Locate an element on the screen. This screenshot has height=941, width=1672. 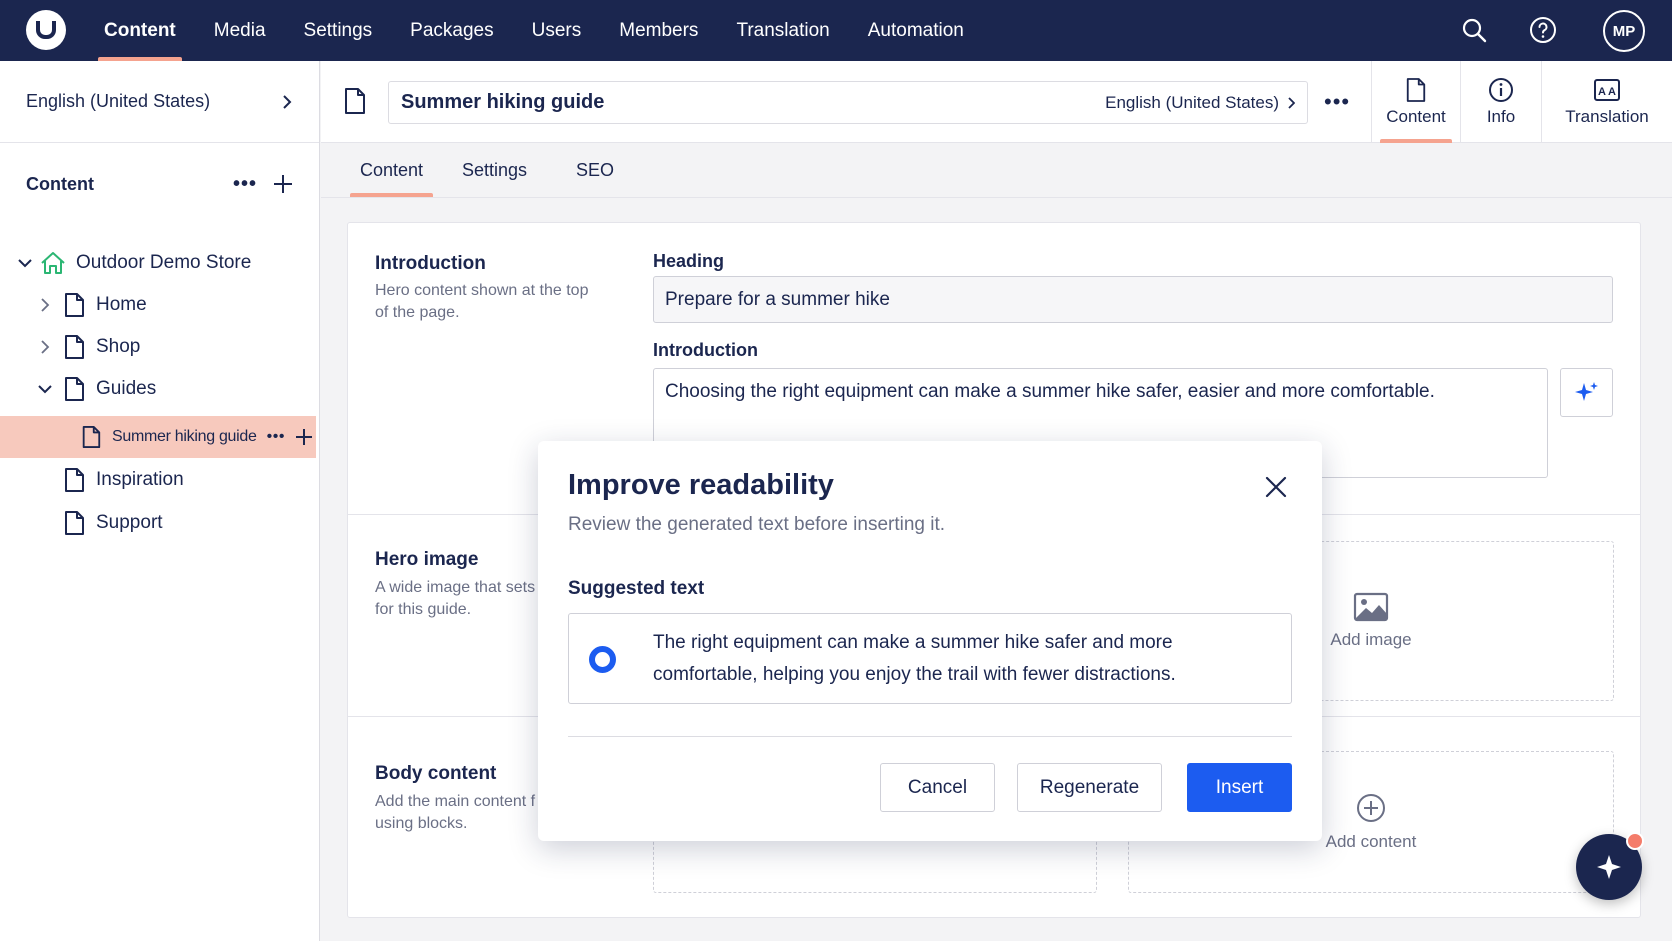
language-selector: English (United States) is located at coordinates (159, 102).